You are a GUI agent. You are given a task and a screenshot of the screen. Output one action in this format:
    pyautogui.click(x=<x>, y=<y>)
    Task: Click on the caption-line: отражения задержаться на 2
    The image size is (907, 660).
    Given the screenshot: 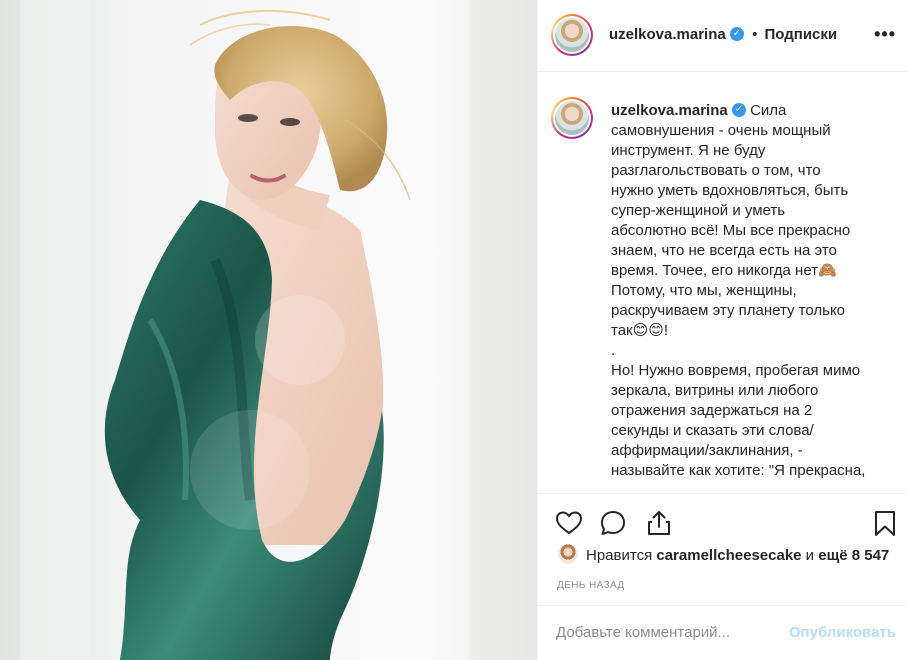 What is the action you would take?
    pyautogui.click(x=712, y=410)
    